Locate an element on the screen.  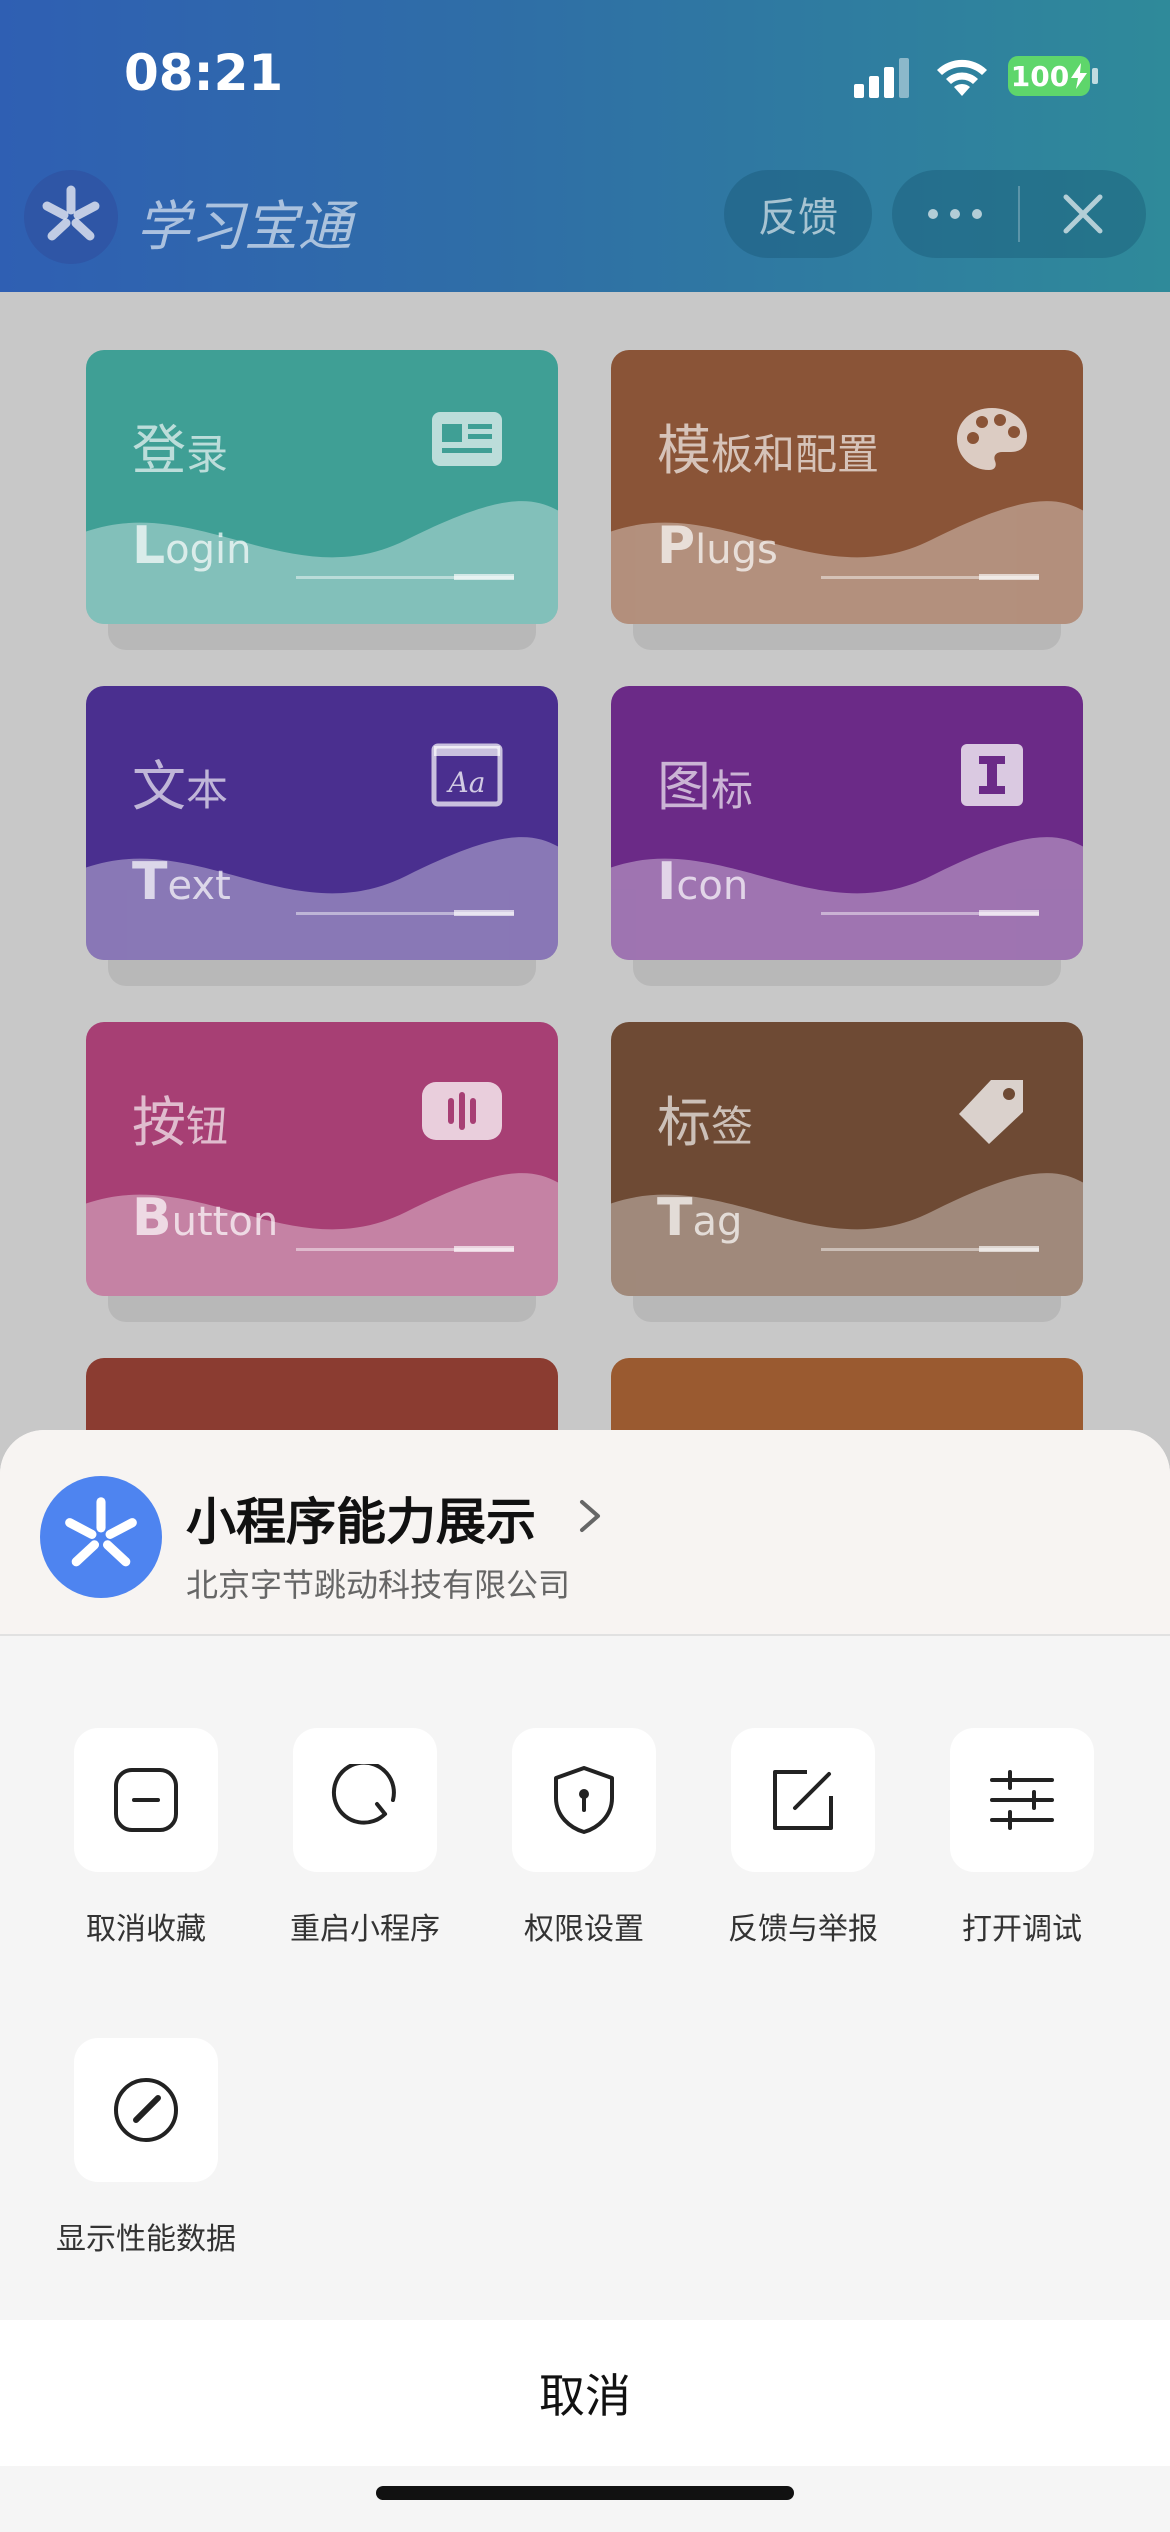
card-title-main: 登 is located at coordinates (159, 450).